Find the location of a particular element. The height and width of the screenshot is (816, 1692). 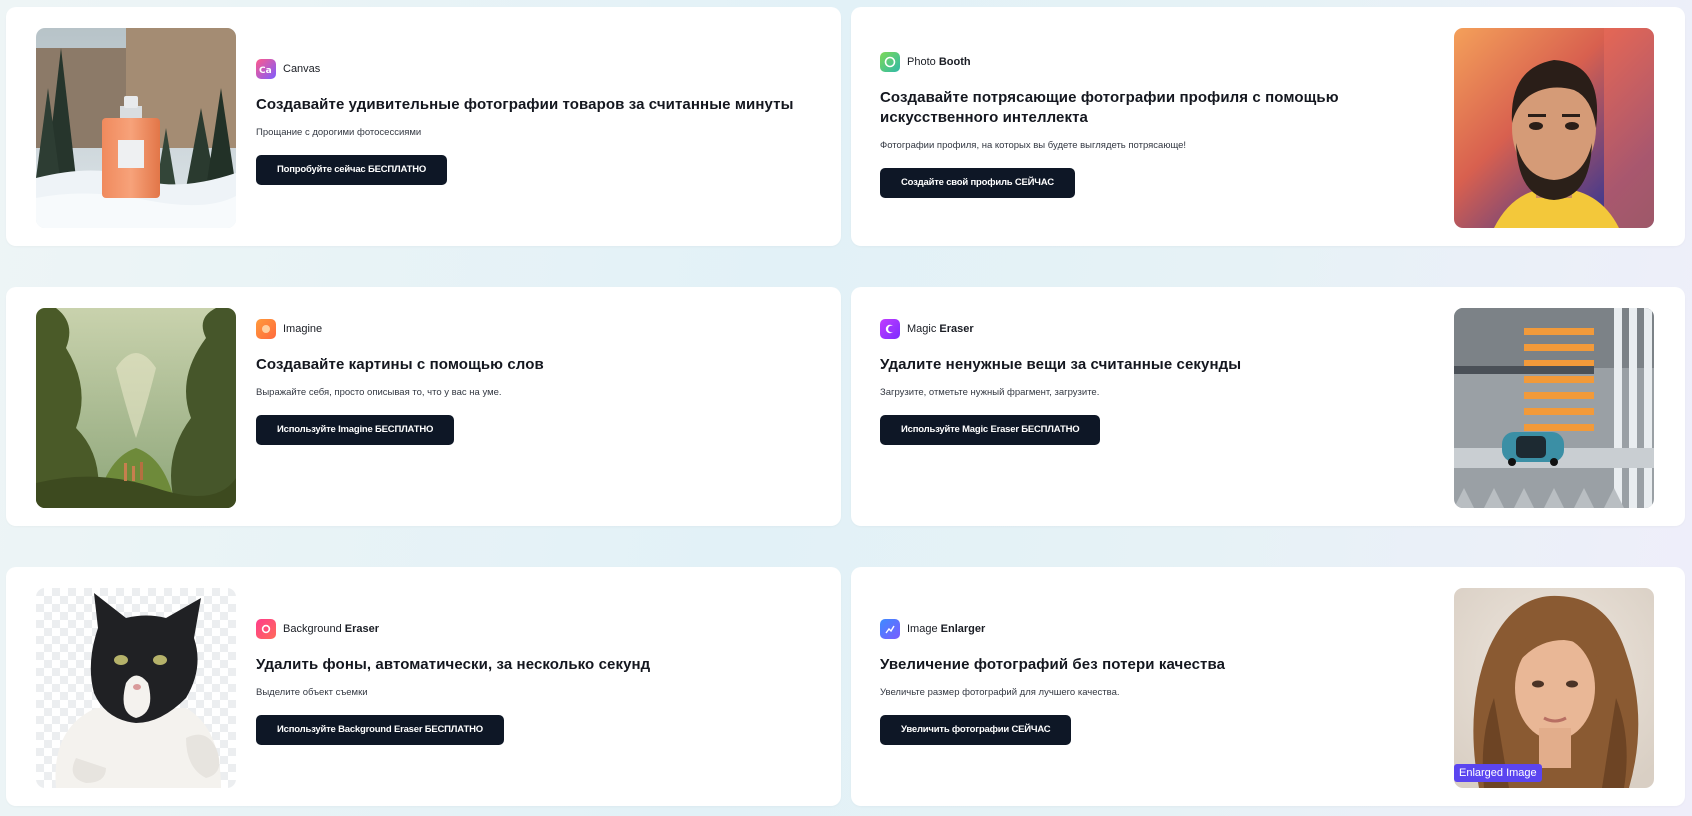

fantasy-valley-image is located at coordinates (136, 408).